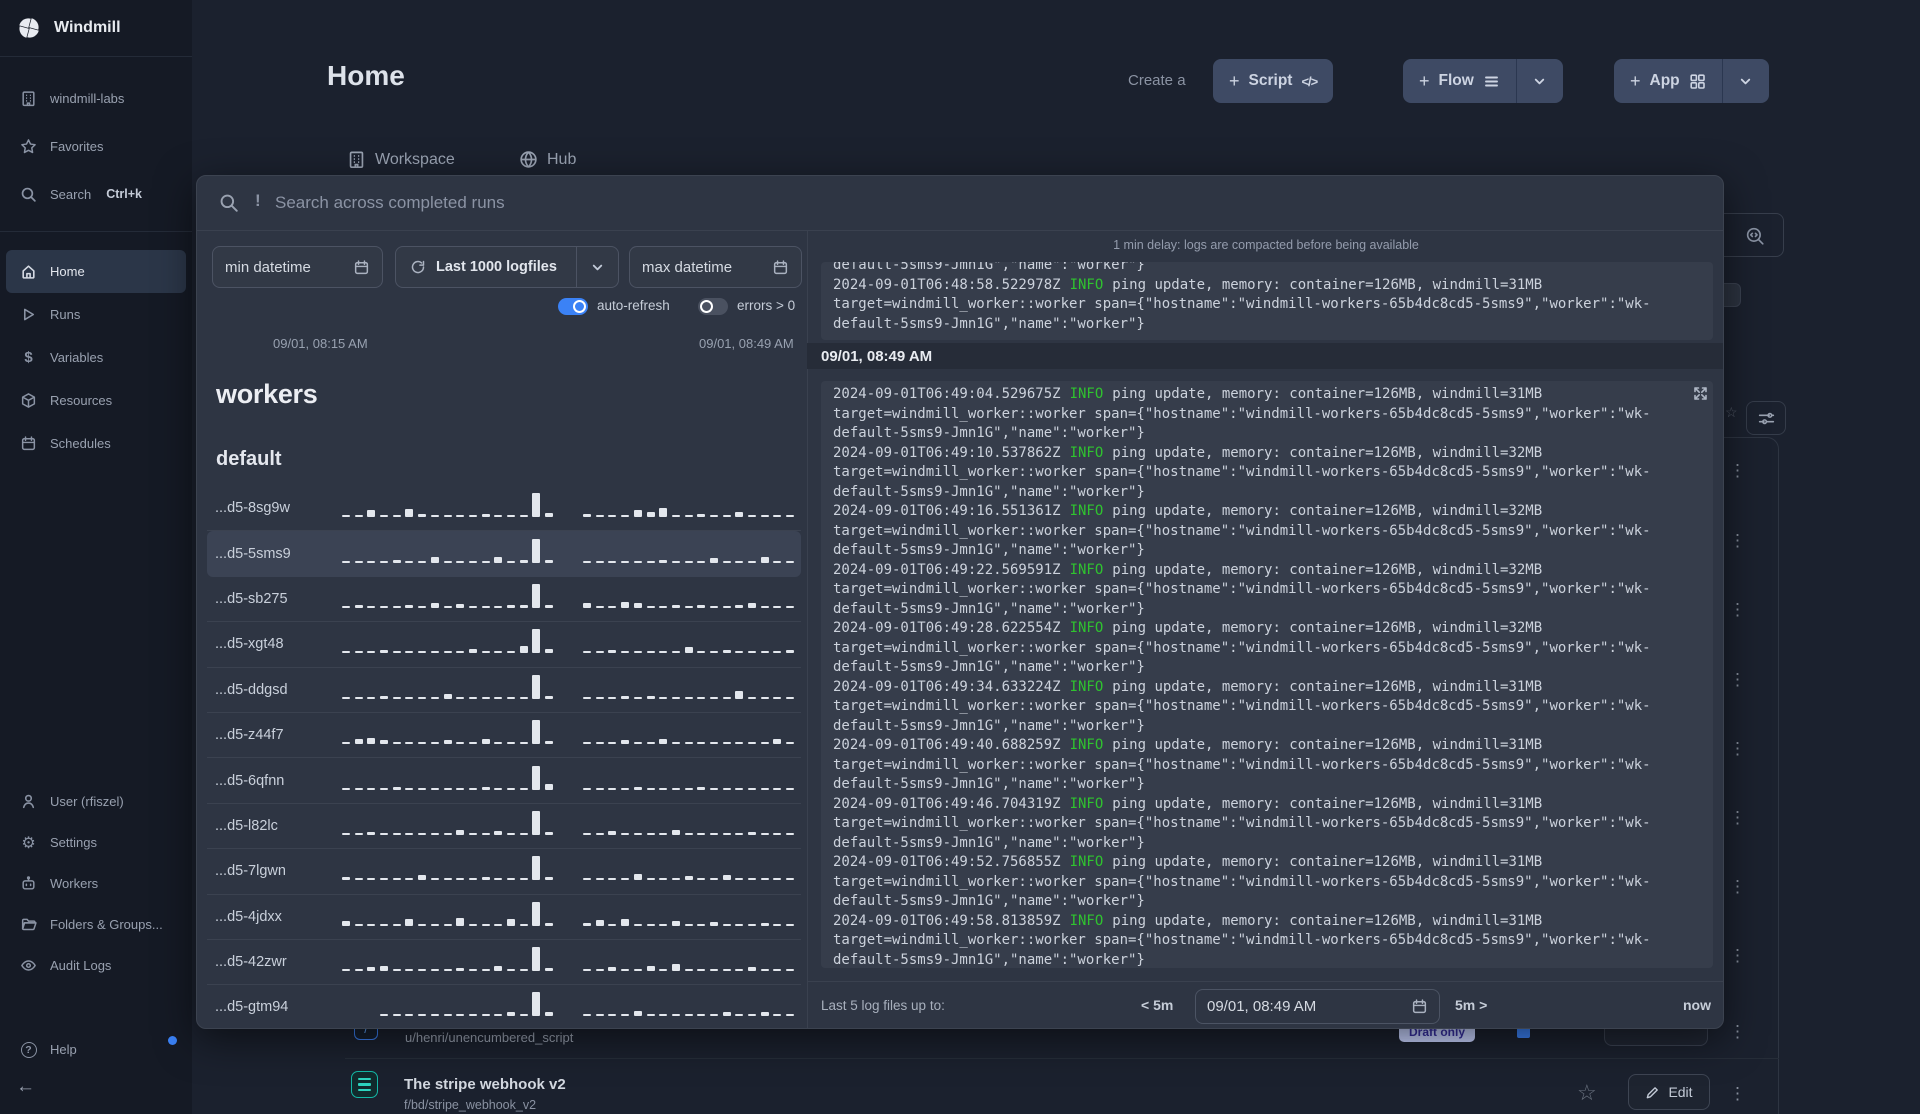 The image size is (1920, 1114). I want to click on worker-row: ...d5-8sg9w, so click(504, 509).